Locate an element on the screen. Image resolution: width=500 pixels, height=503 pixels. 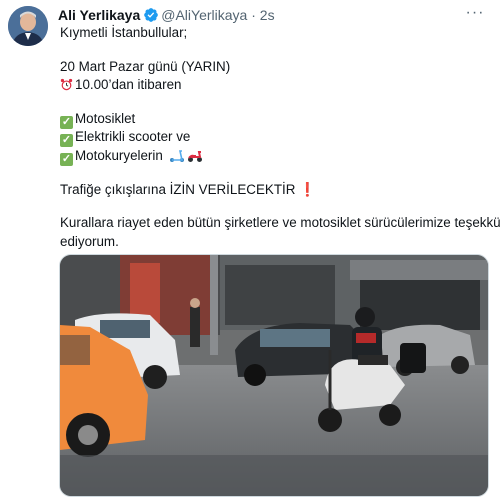
text-line: 10.00’dan itibaren is located at coordinates (275, 85).